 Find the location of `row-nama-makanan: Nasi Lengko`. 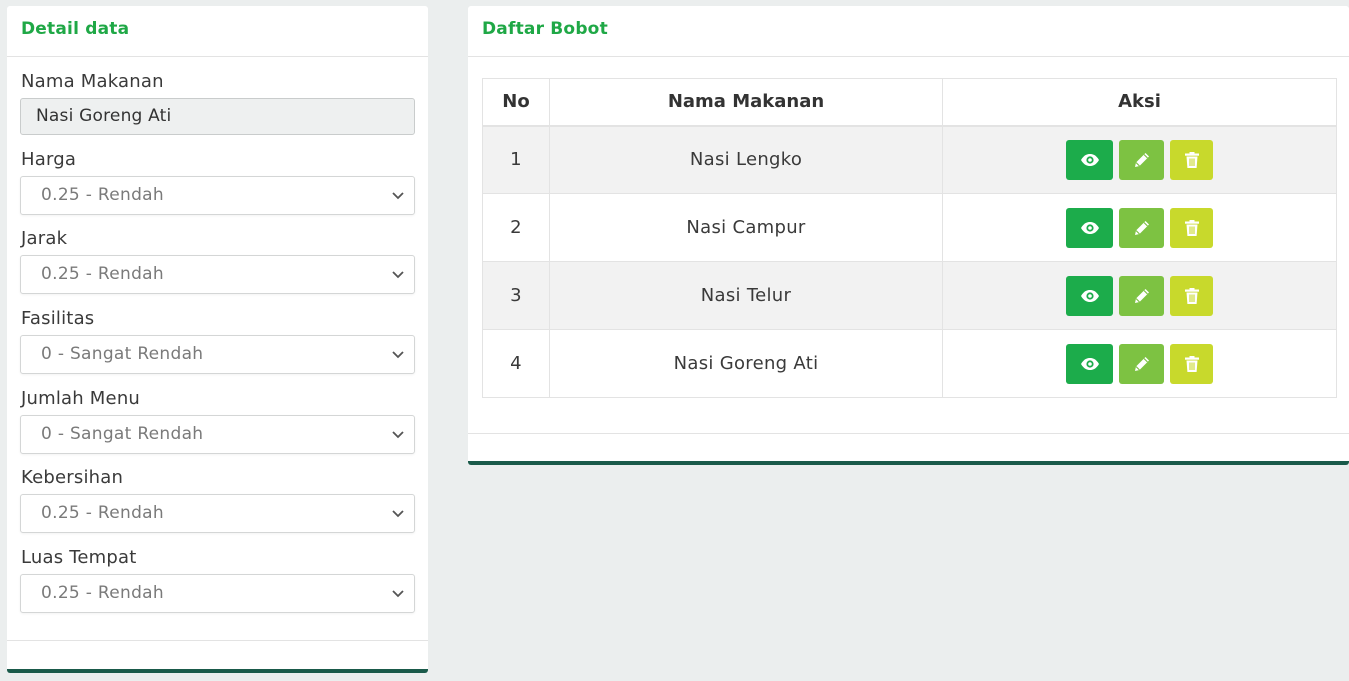

row-nama-makanan: Nasi Lengko is located at coordinates (746, 159).